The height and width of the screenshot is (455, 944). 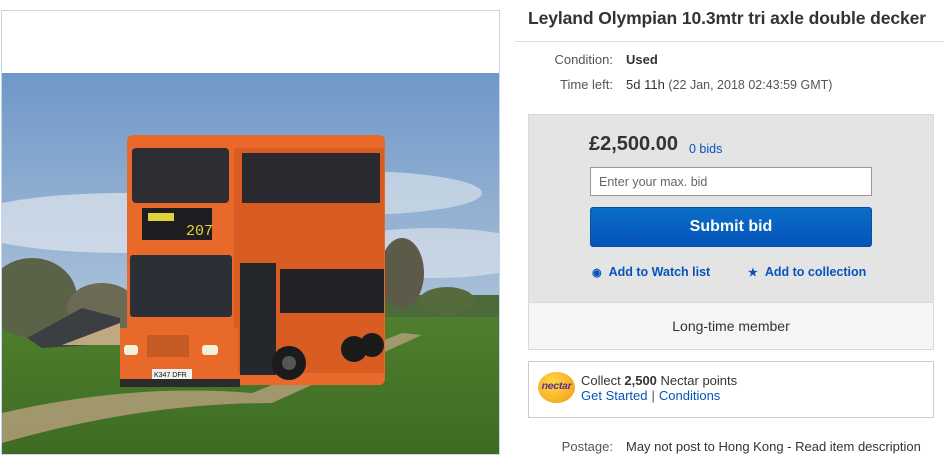 What do you see at coordinates (731, 181) in the screenshot?
I see `max-bid-input` at bounding box center [731, 181].